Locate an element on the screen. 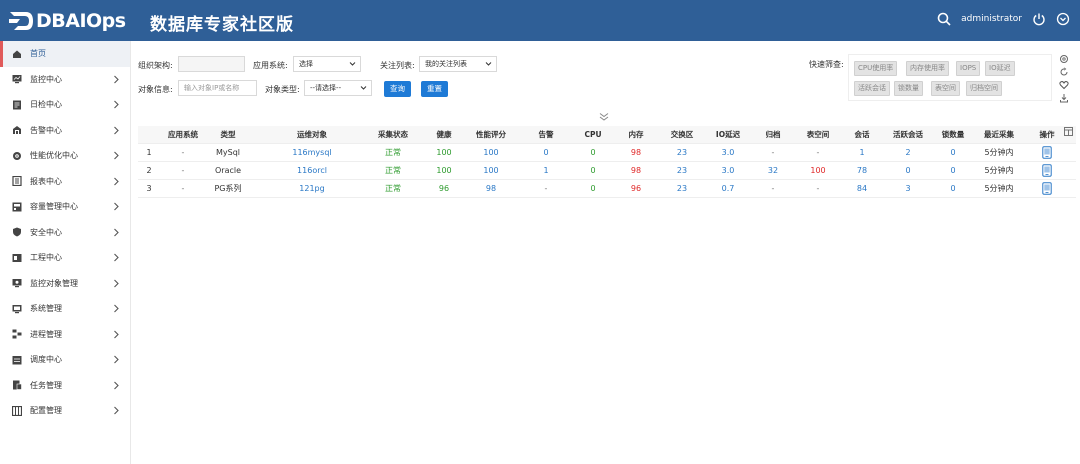 The image size is (1080, 464). sidebar-item-label: 告警中心 is located at coordinates (46, 130).